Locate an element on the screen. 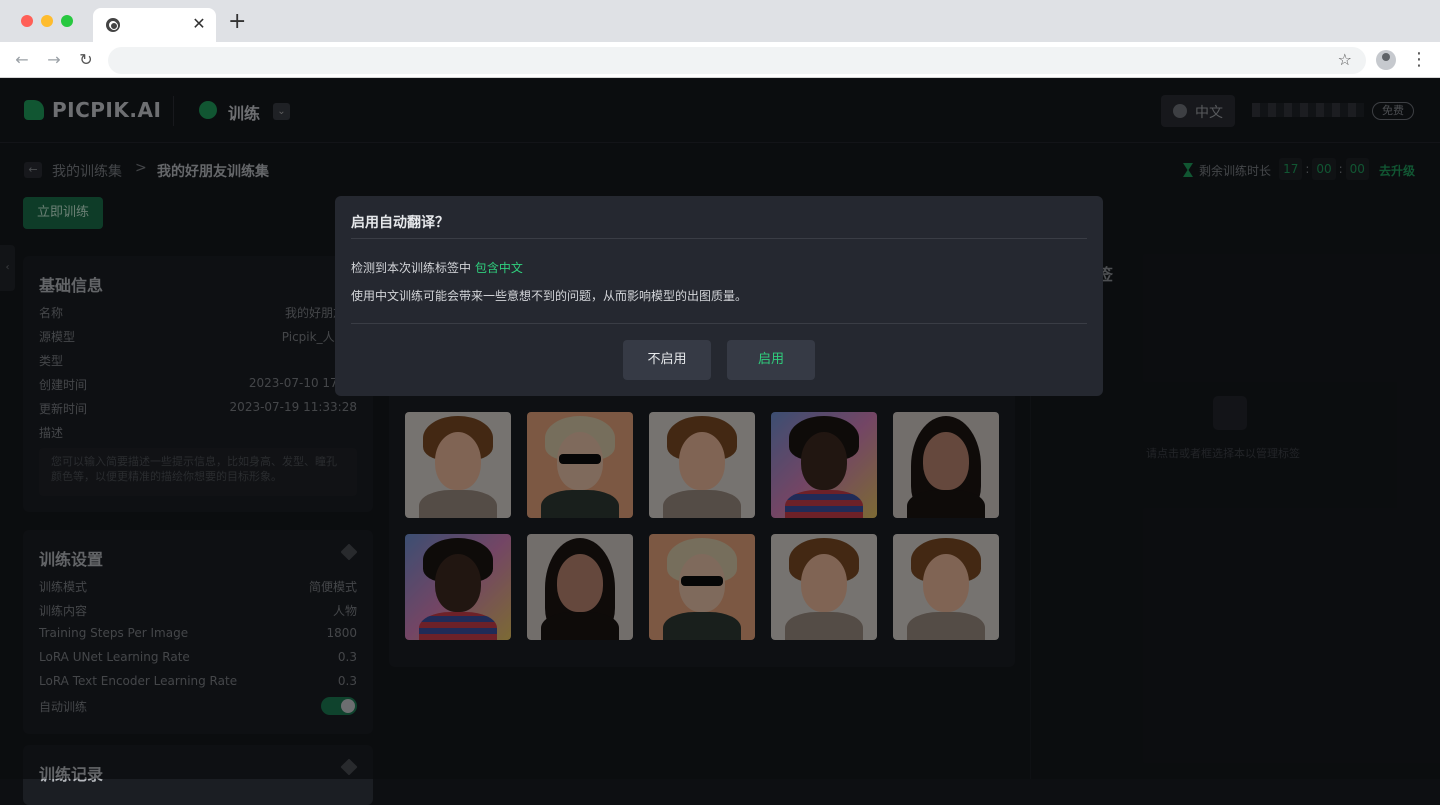 The width and height of the screenshot is (1440, 805). close-tab-icon: ✕ is located at coordinates (199, 24).